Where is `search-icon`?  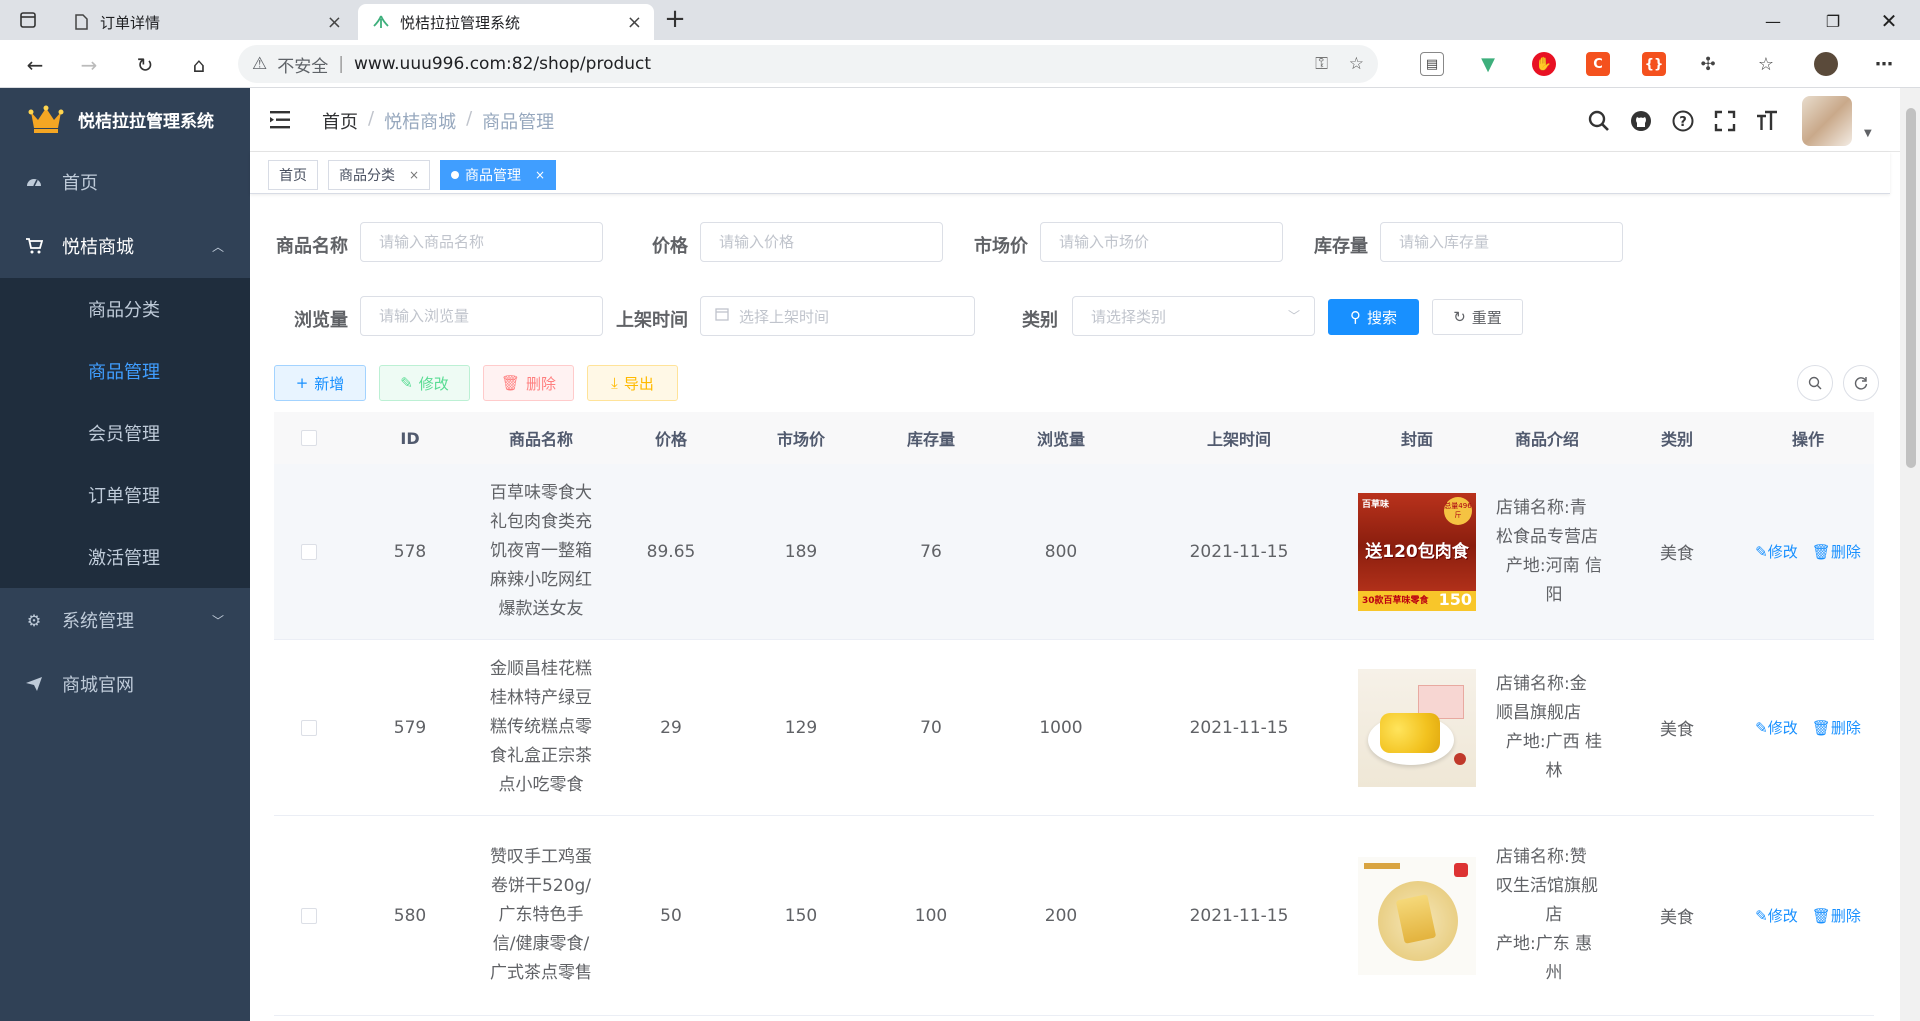
search-icon is located at coordinates (1599, 121).